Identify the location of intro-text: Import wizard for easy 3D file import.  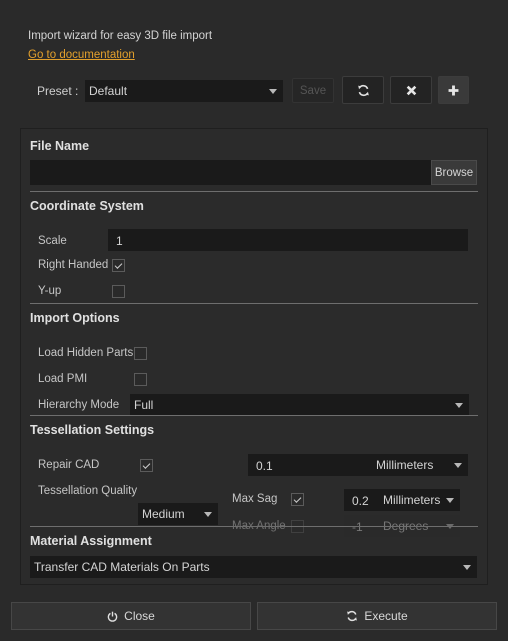
(120, 36).